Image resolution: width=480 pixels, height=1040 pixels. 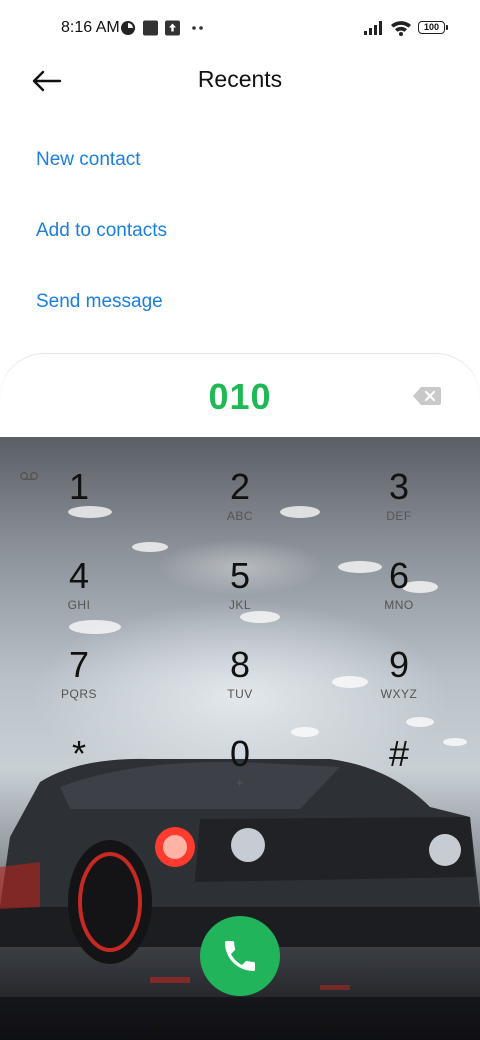 I want to click on key-digit: 3, so click(x=399, y=486).